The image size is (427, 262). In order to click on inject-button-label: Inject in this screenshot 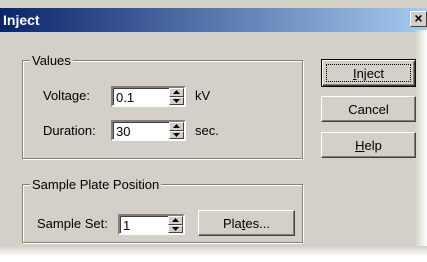, I will do `click(368, 73)`.